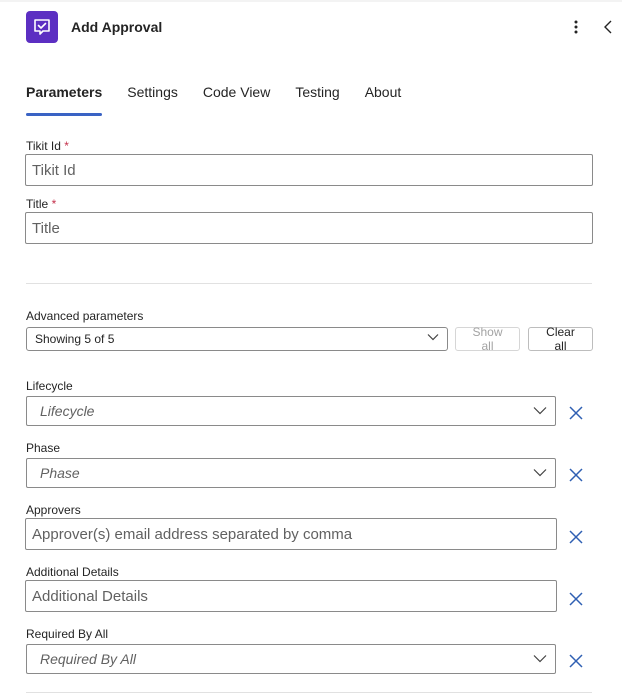 This screenshot has height=697, width=622. I want to click on remove-approvers-button, so click(576, 537).